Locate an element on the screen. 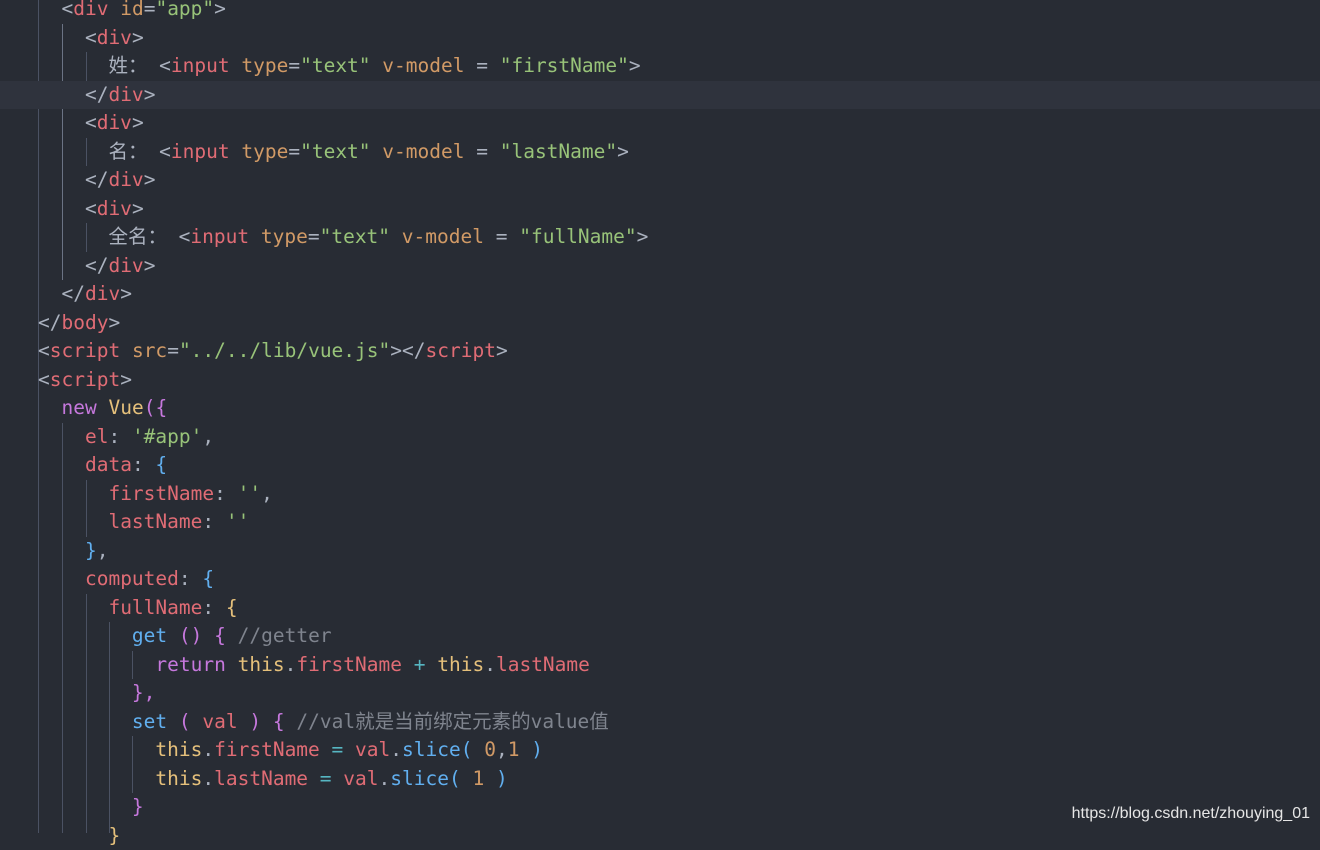 This screenshot has width=1320, height=850. code-line: <div id="app"> is located at coordinates (660, 12).